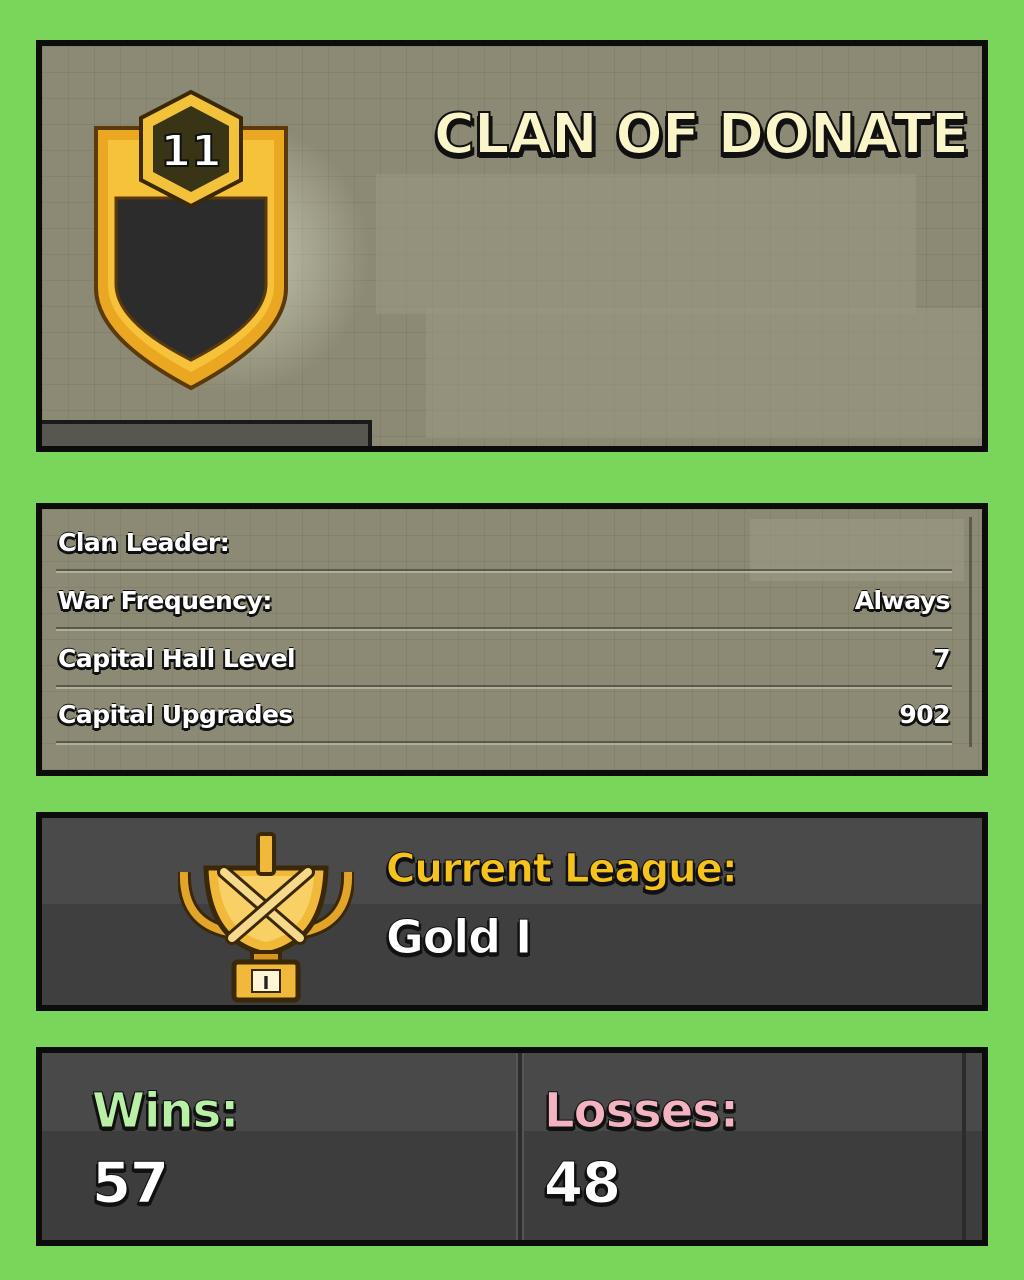 The width and height of the screenshot is (1024, 1280). I want to click on losses-section: Losses: 48, so click(753, 1146).